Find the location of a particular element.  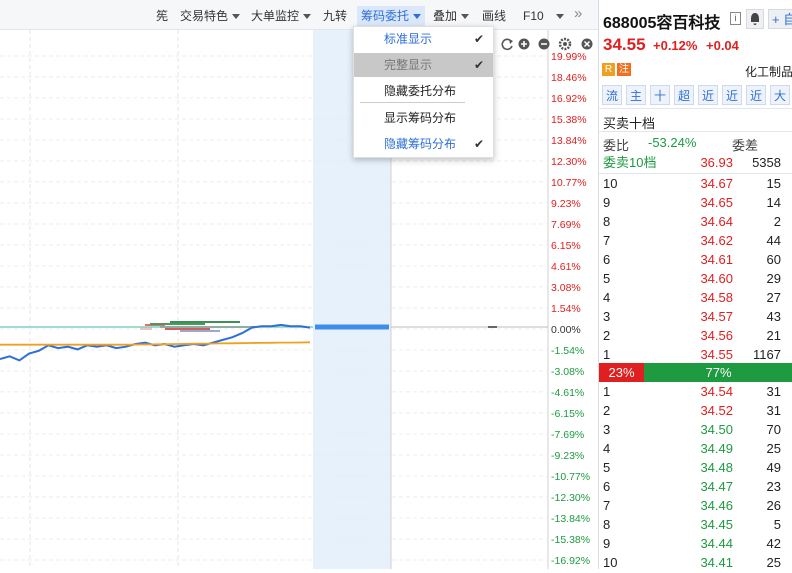

wei-cha-label: 委差 is located at coordinates (745, 145).